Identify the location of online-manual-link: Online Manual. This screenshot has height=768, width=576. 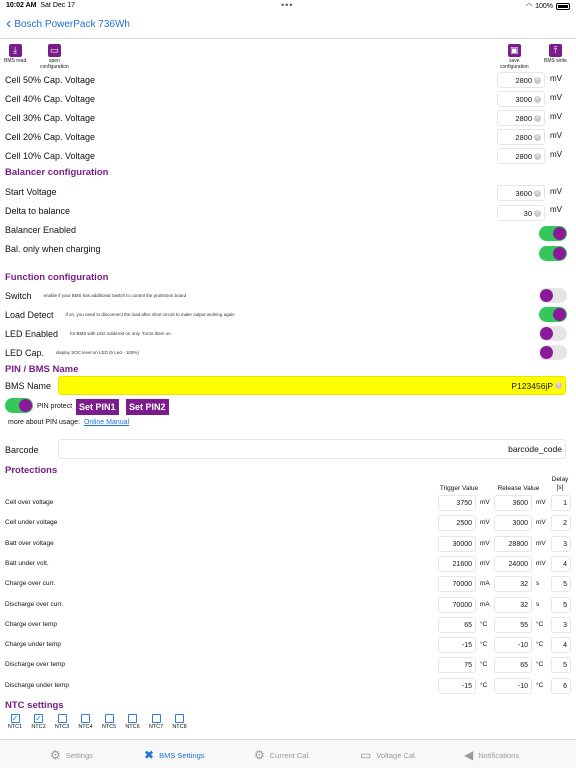
(106, 422).